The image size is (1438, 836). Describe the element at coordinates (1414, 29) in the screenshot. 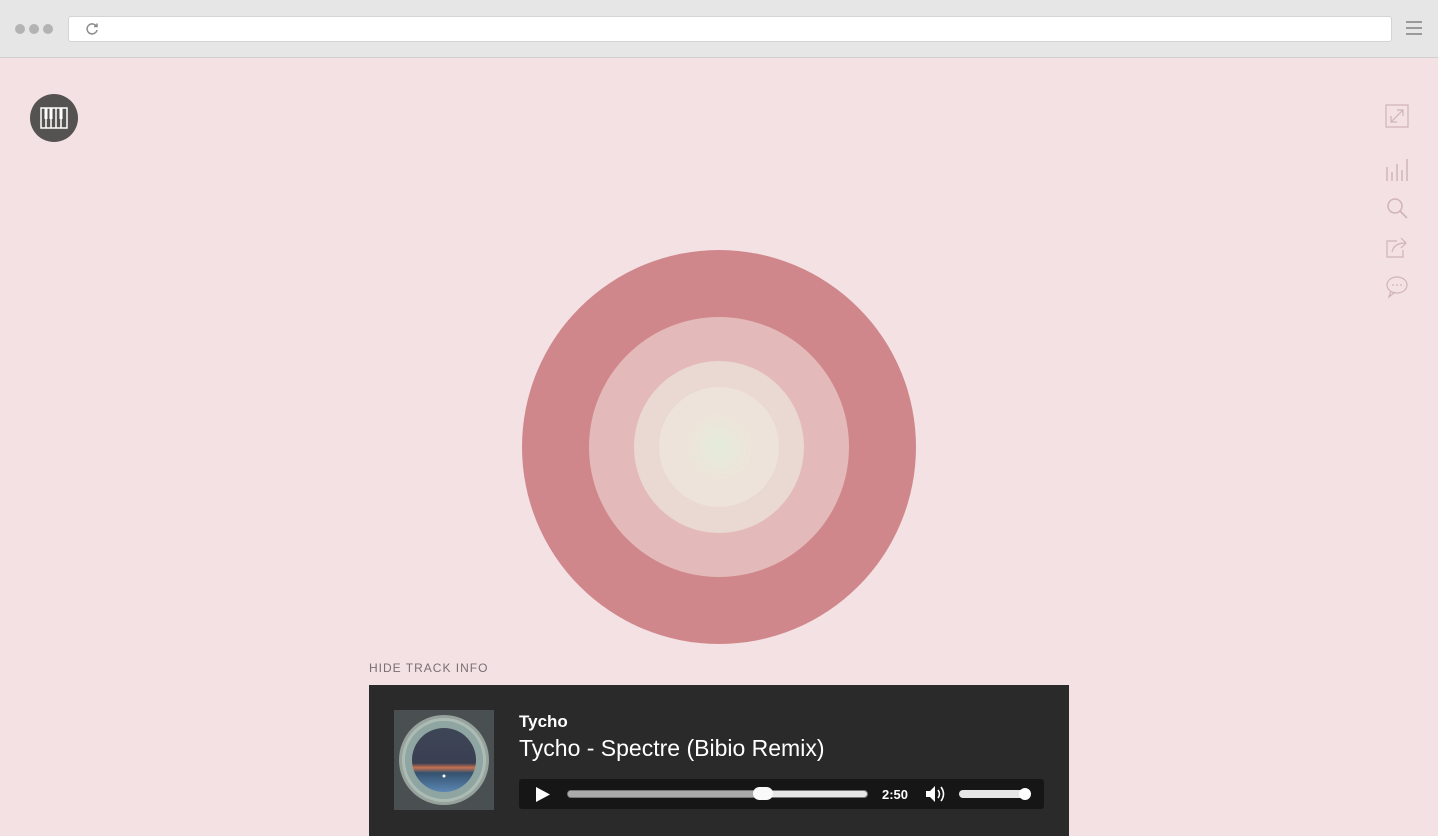

I see `hamburger-menu-icon` at that location.